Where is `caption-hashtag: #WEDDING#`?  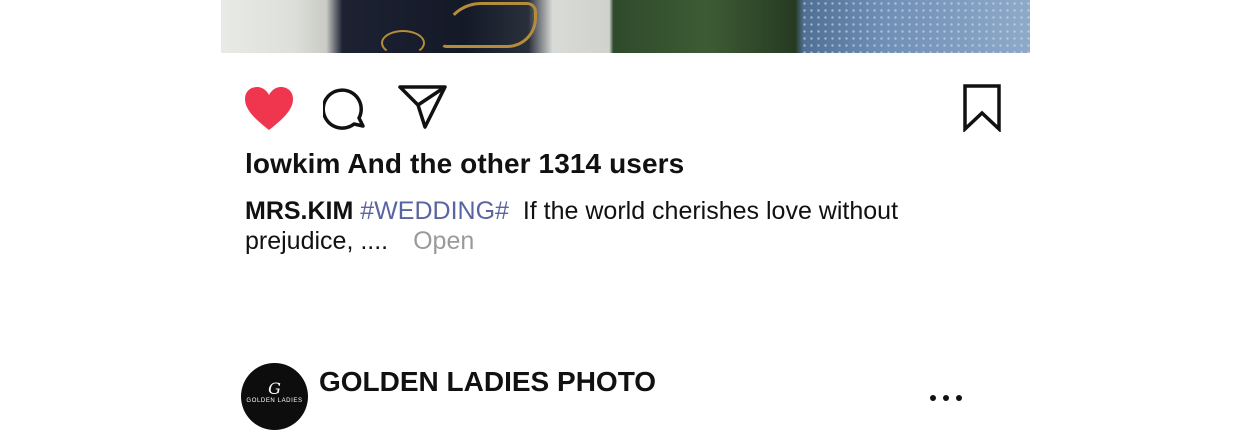
caption-hashtag: #WEDDING# is located at coordinates (434, 211).